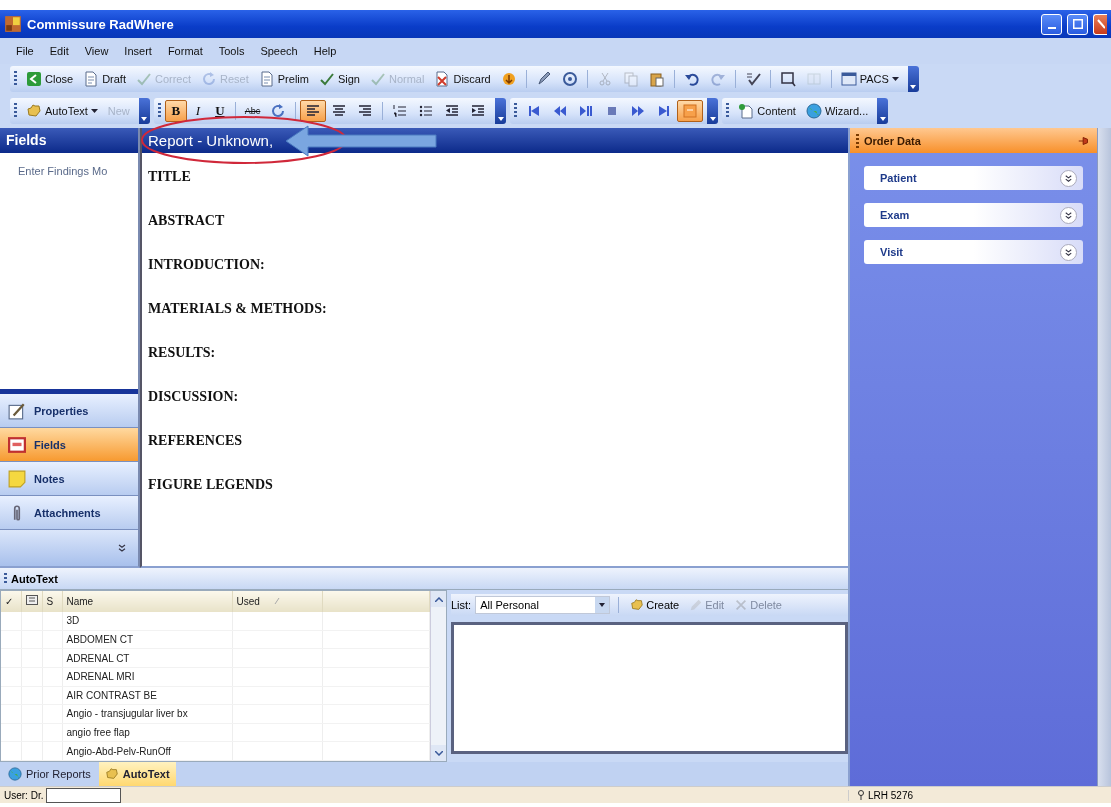 The height and width of the screenshot is (807, 1111). What do you see at coordinates (175, 111) in the screenshot?
I see `format-button: B` at bounding box center [175, 111].